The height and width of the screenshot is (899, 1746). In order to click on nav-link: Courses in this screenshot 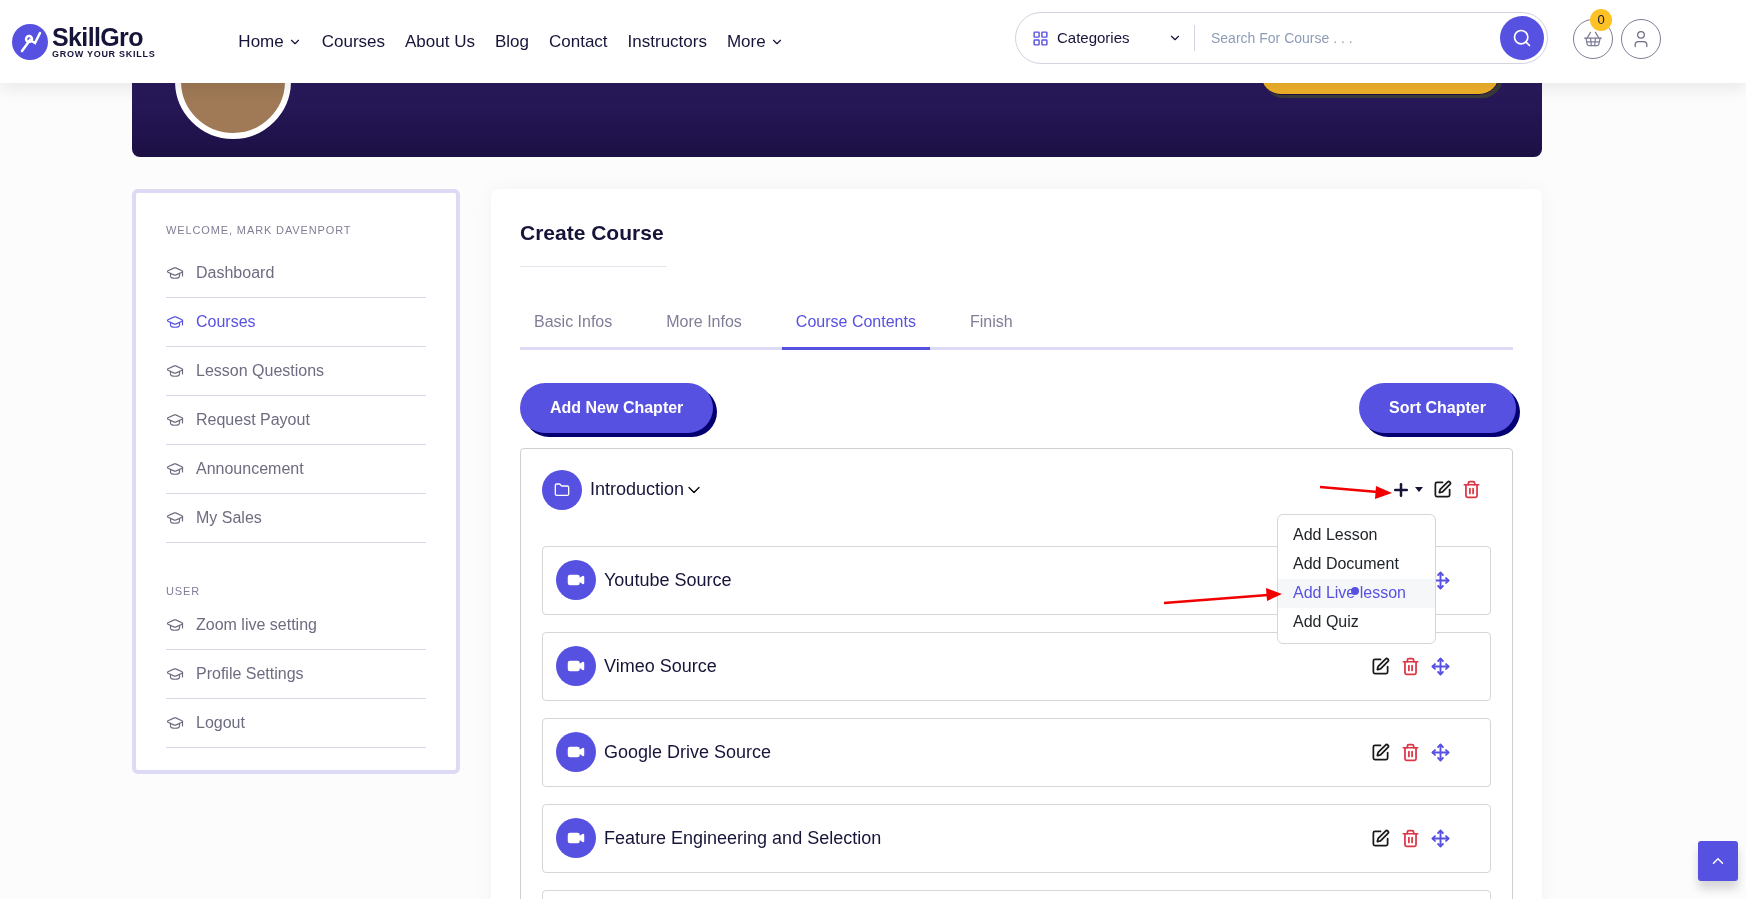, I will do `click(353, 41)`.